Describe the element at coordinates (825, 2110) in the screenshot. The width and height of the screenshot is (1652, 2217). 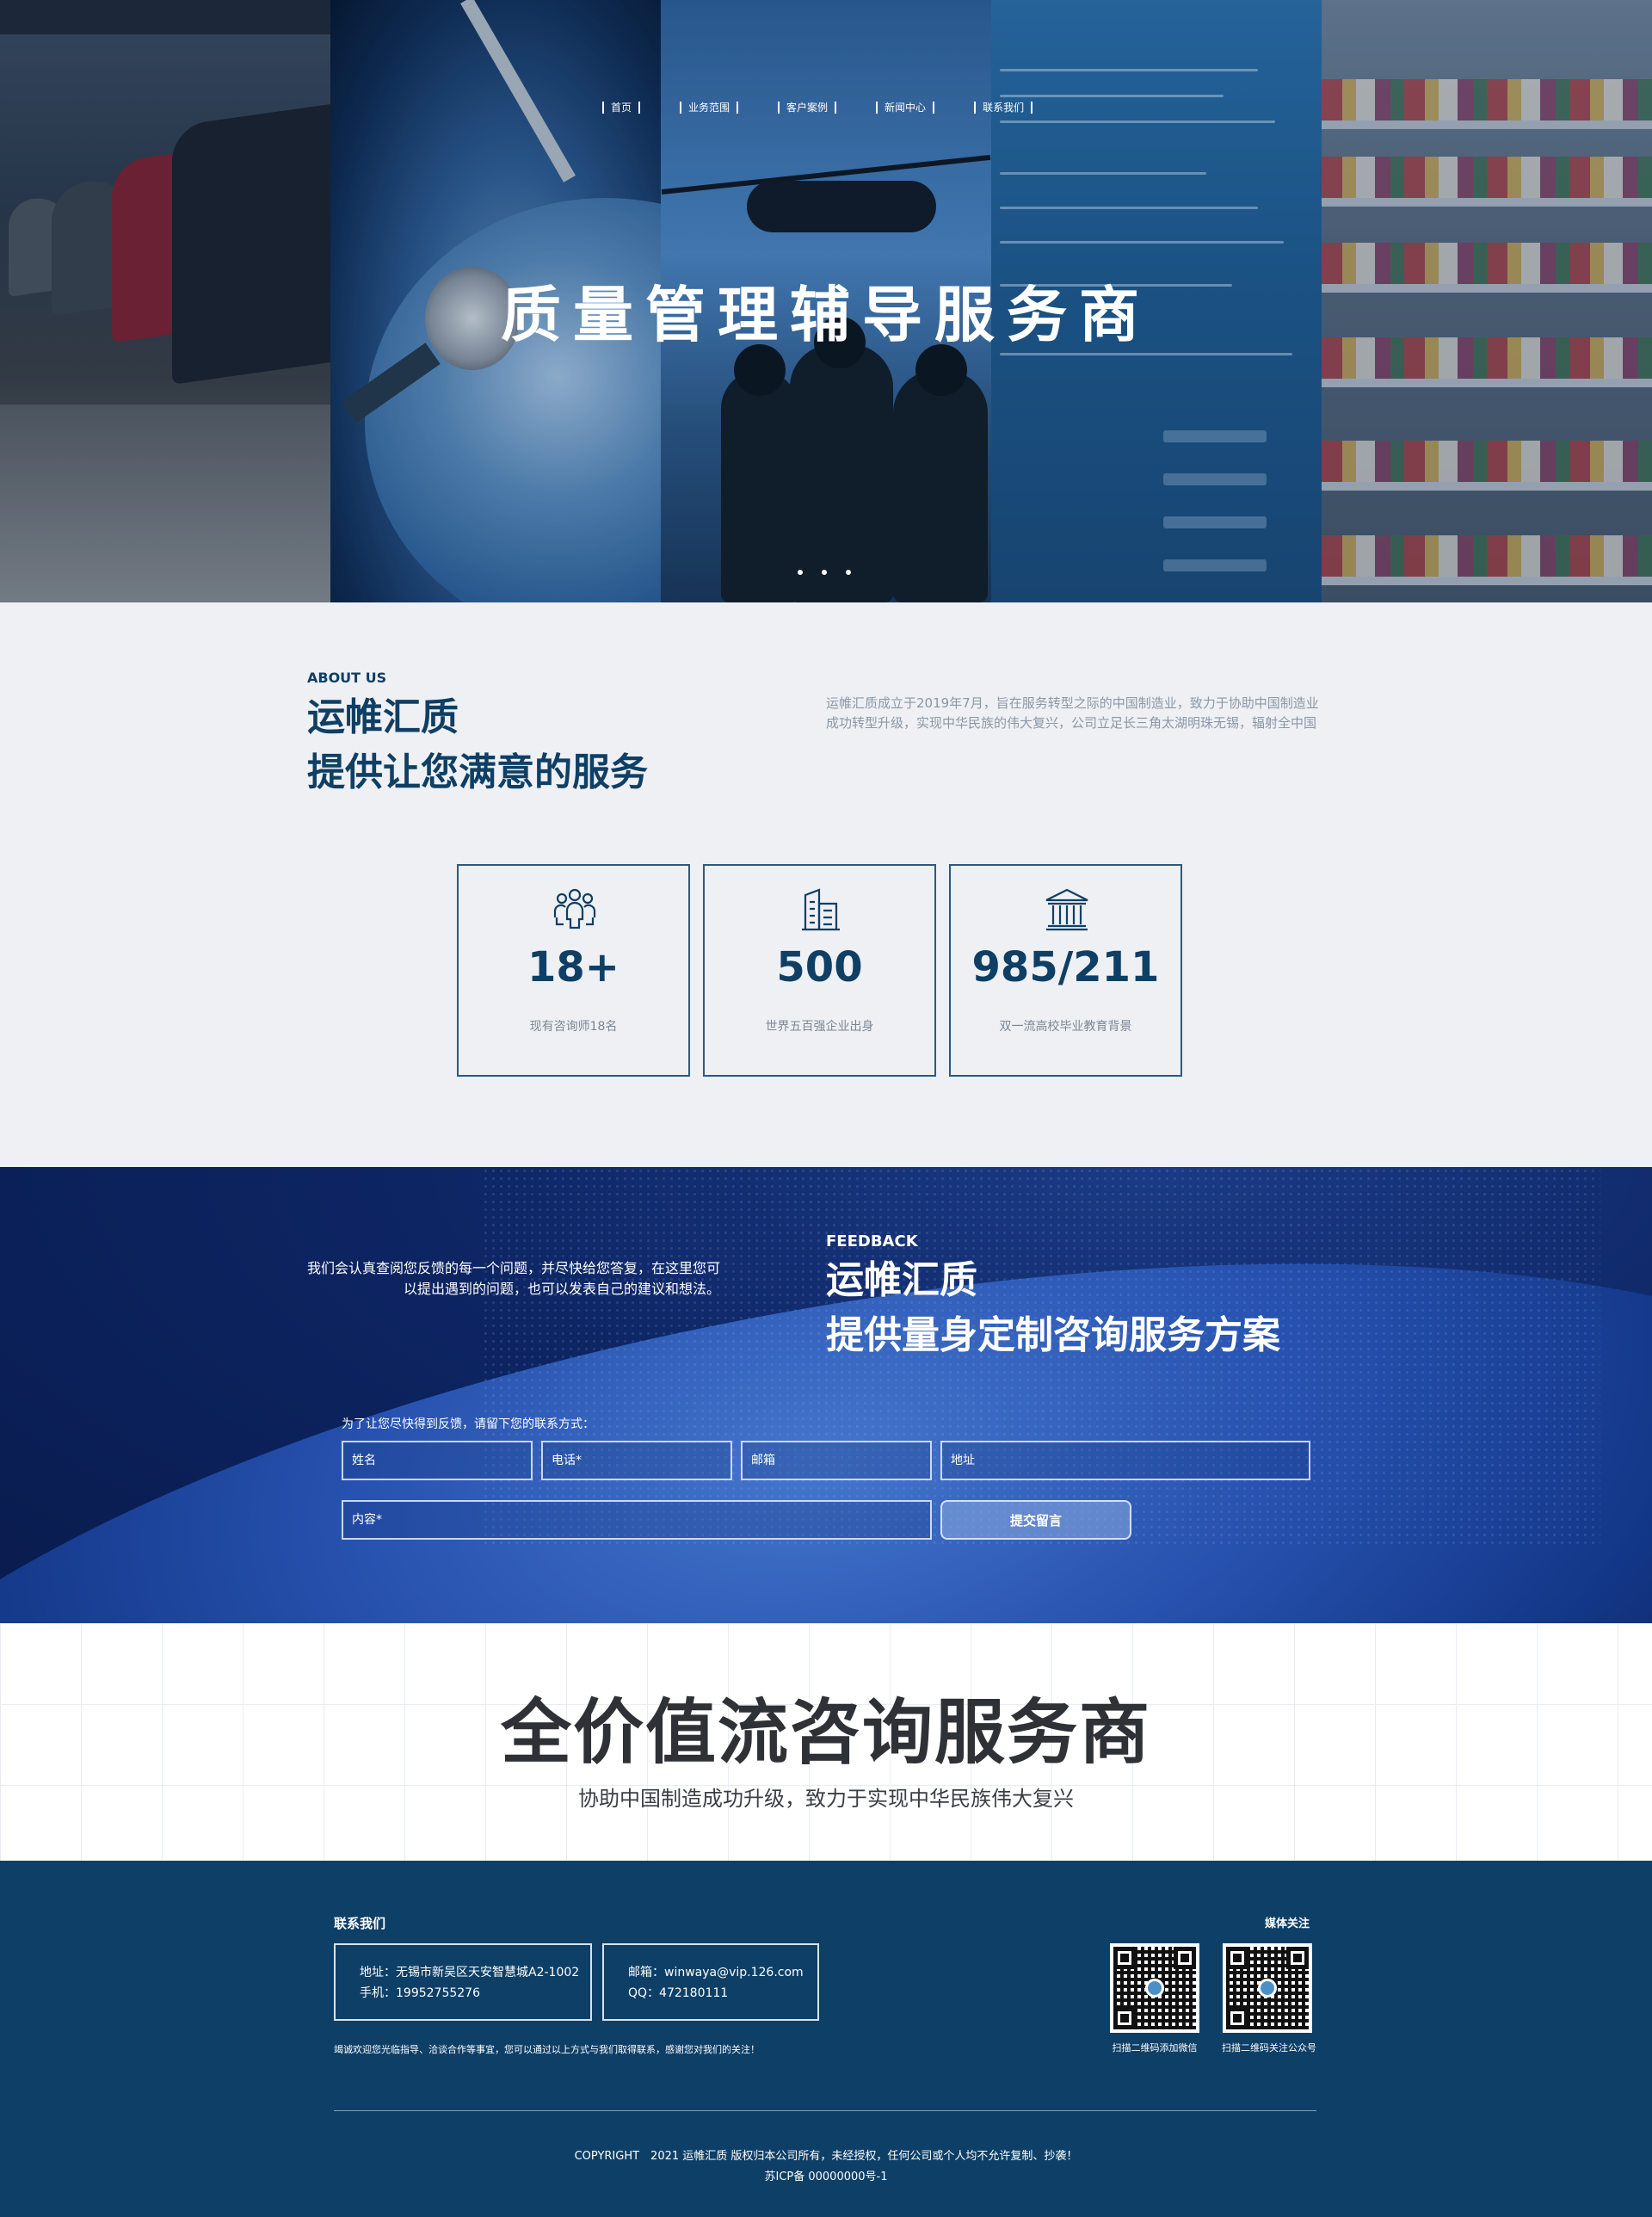
I see `footer-divider` at that location.